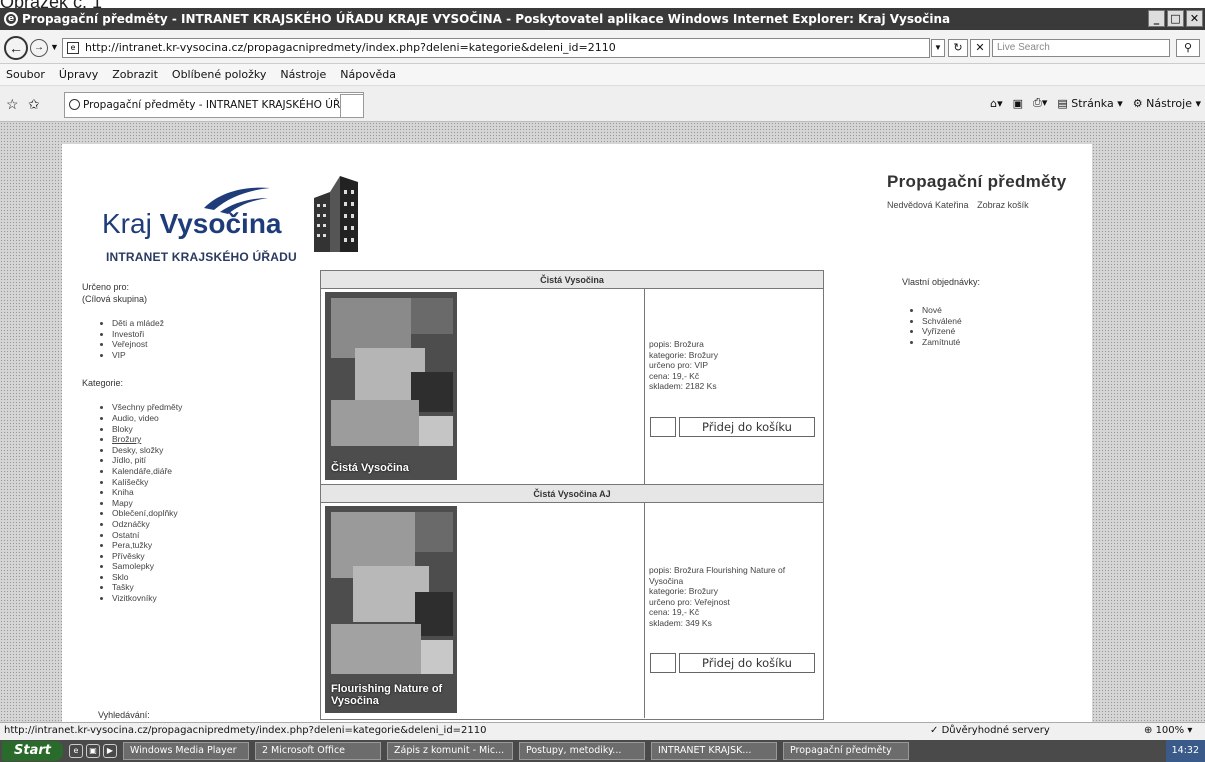 The image size is (1205, 762). Describe the element at coordinates (212, 503) in the screenshot. I see `category-item: Mapy` at that location.